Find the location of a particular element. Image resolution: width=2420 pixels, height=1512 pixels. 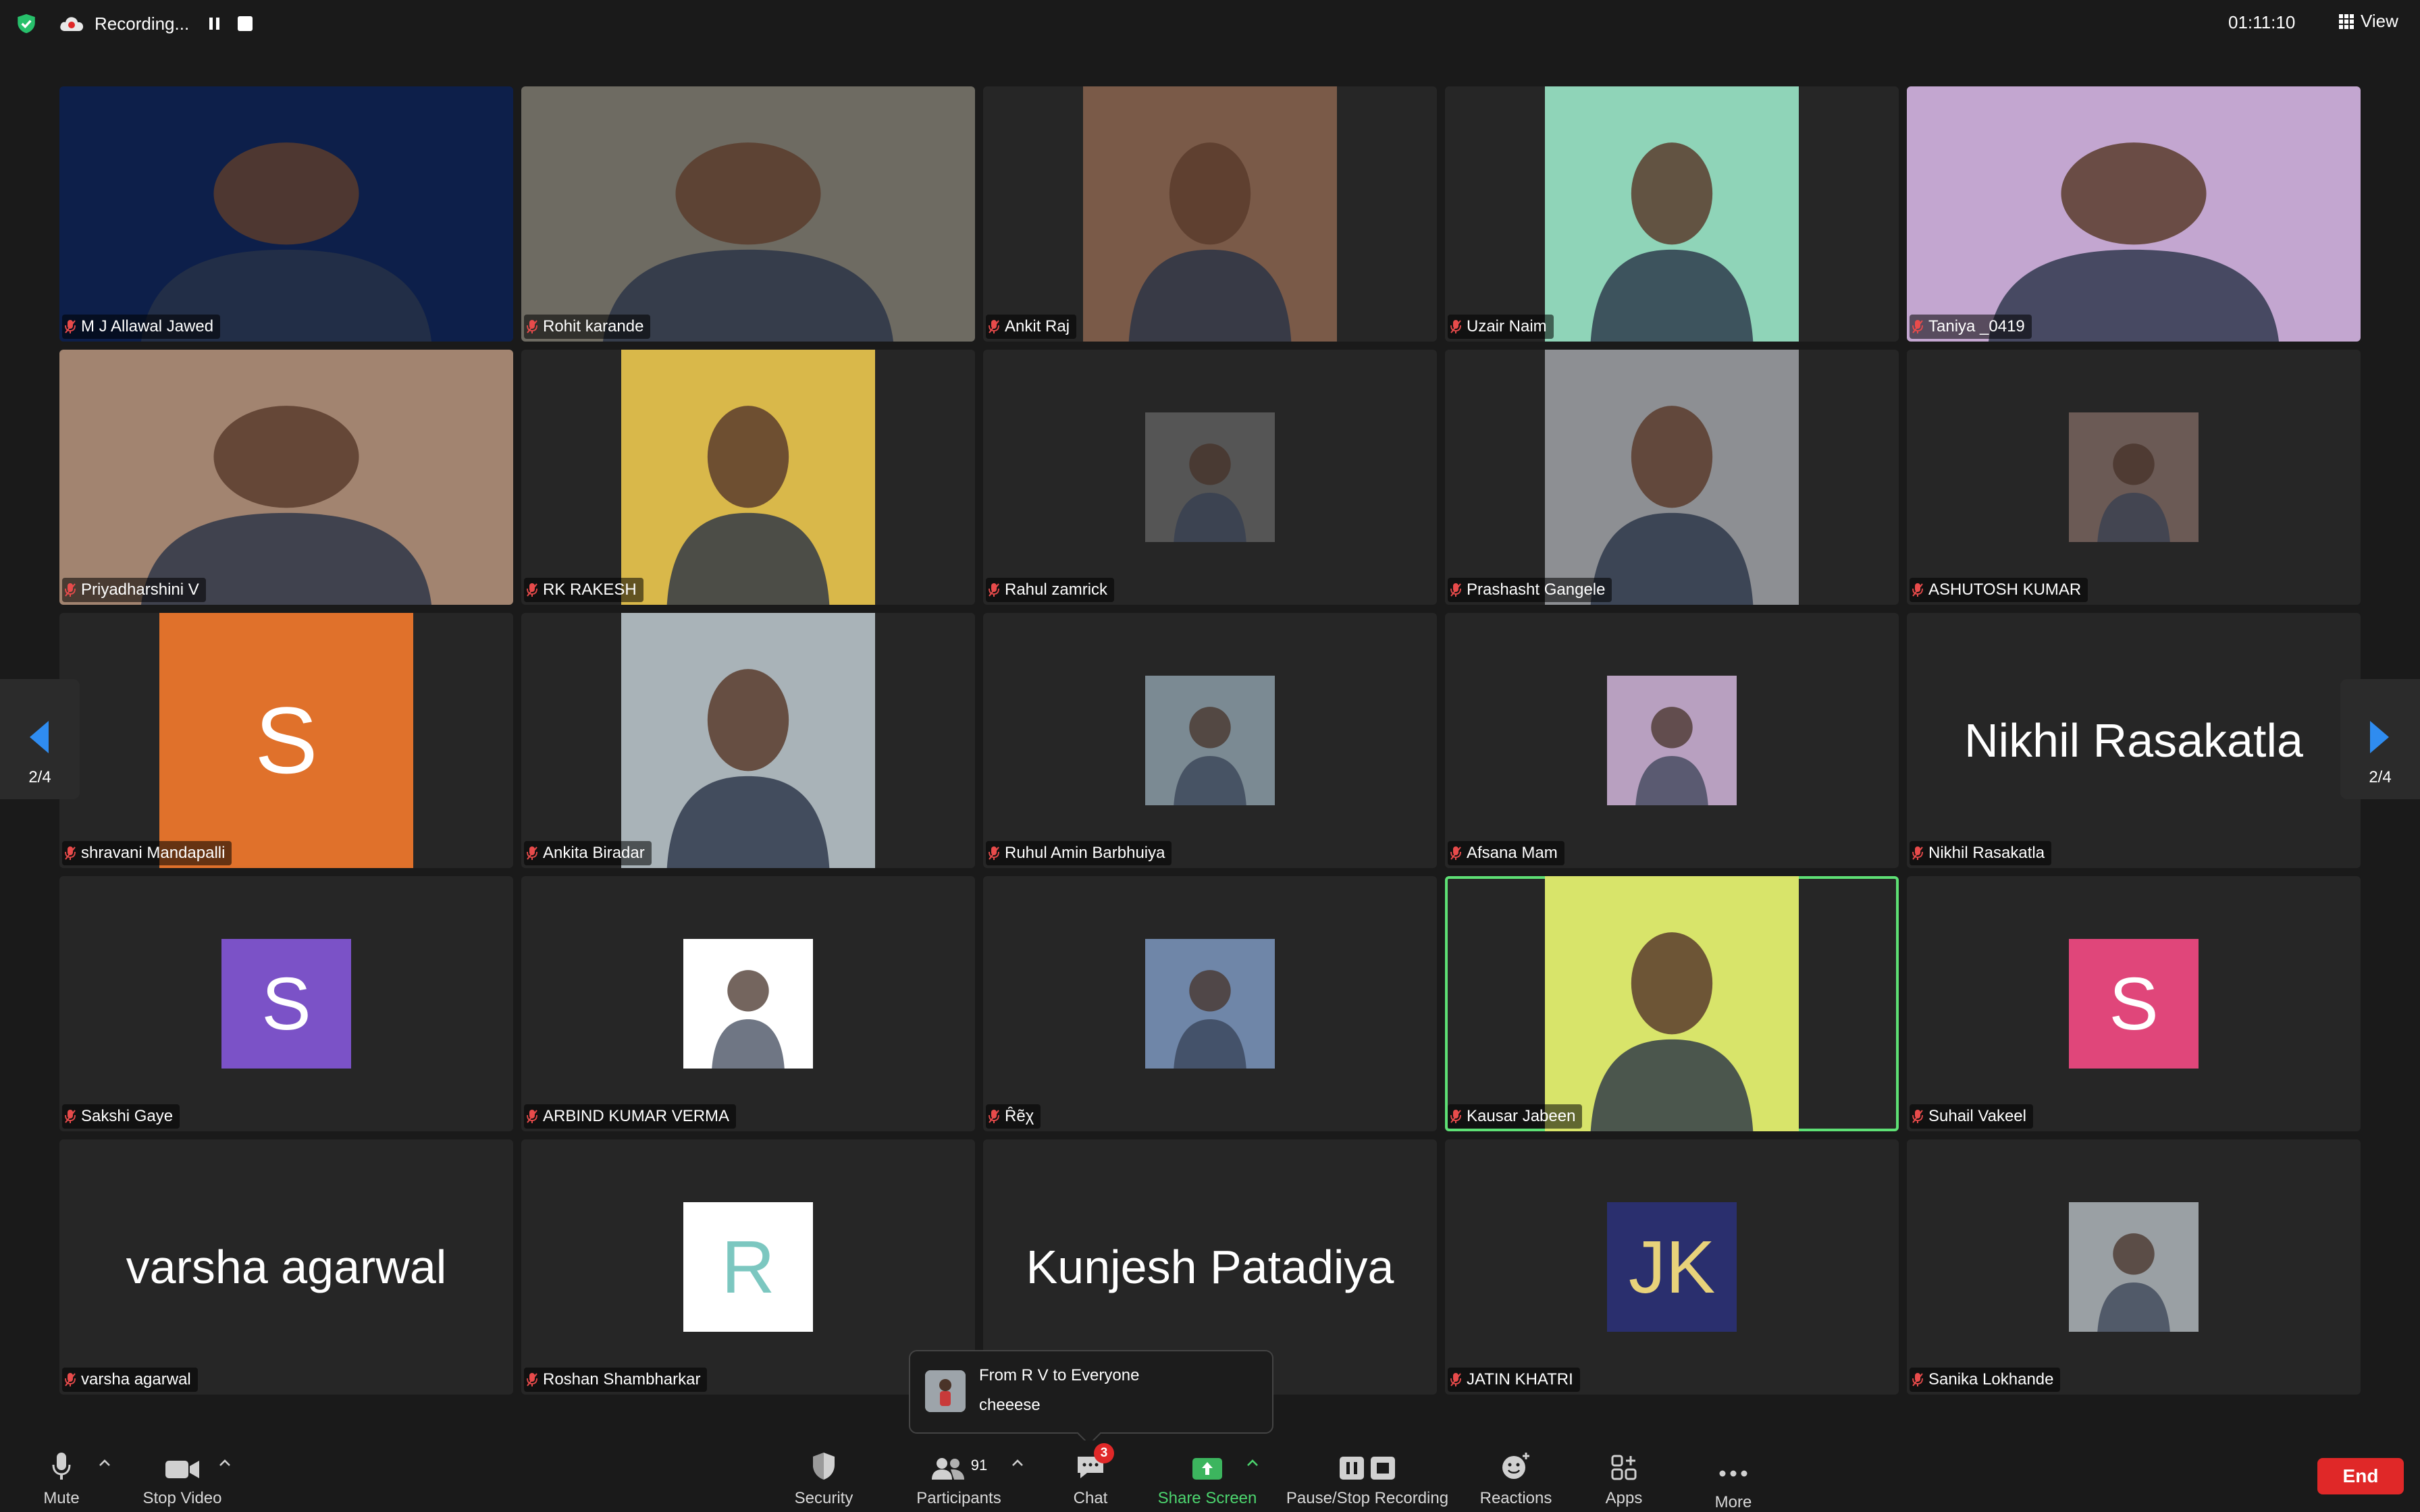

participant-tile: Nikhil Rasakatla Nikhil Rasakatla is located at coordinates (2134, 740).